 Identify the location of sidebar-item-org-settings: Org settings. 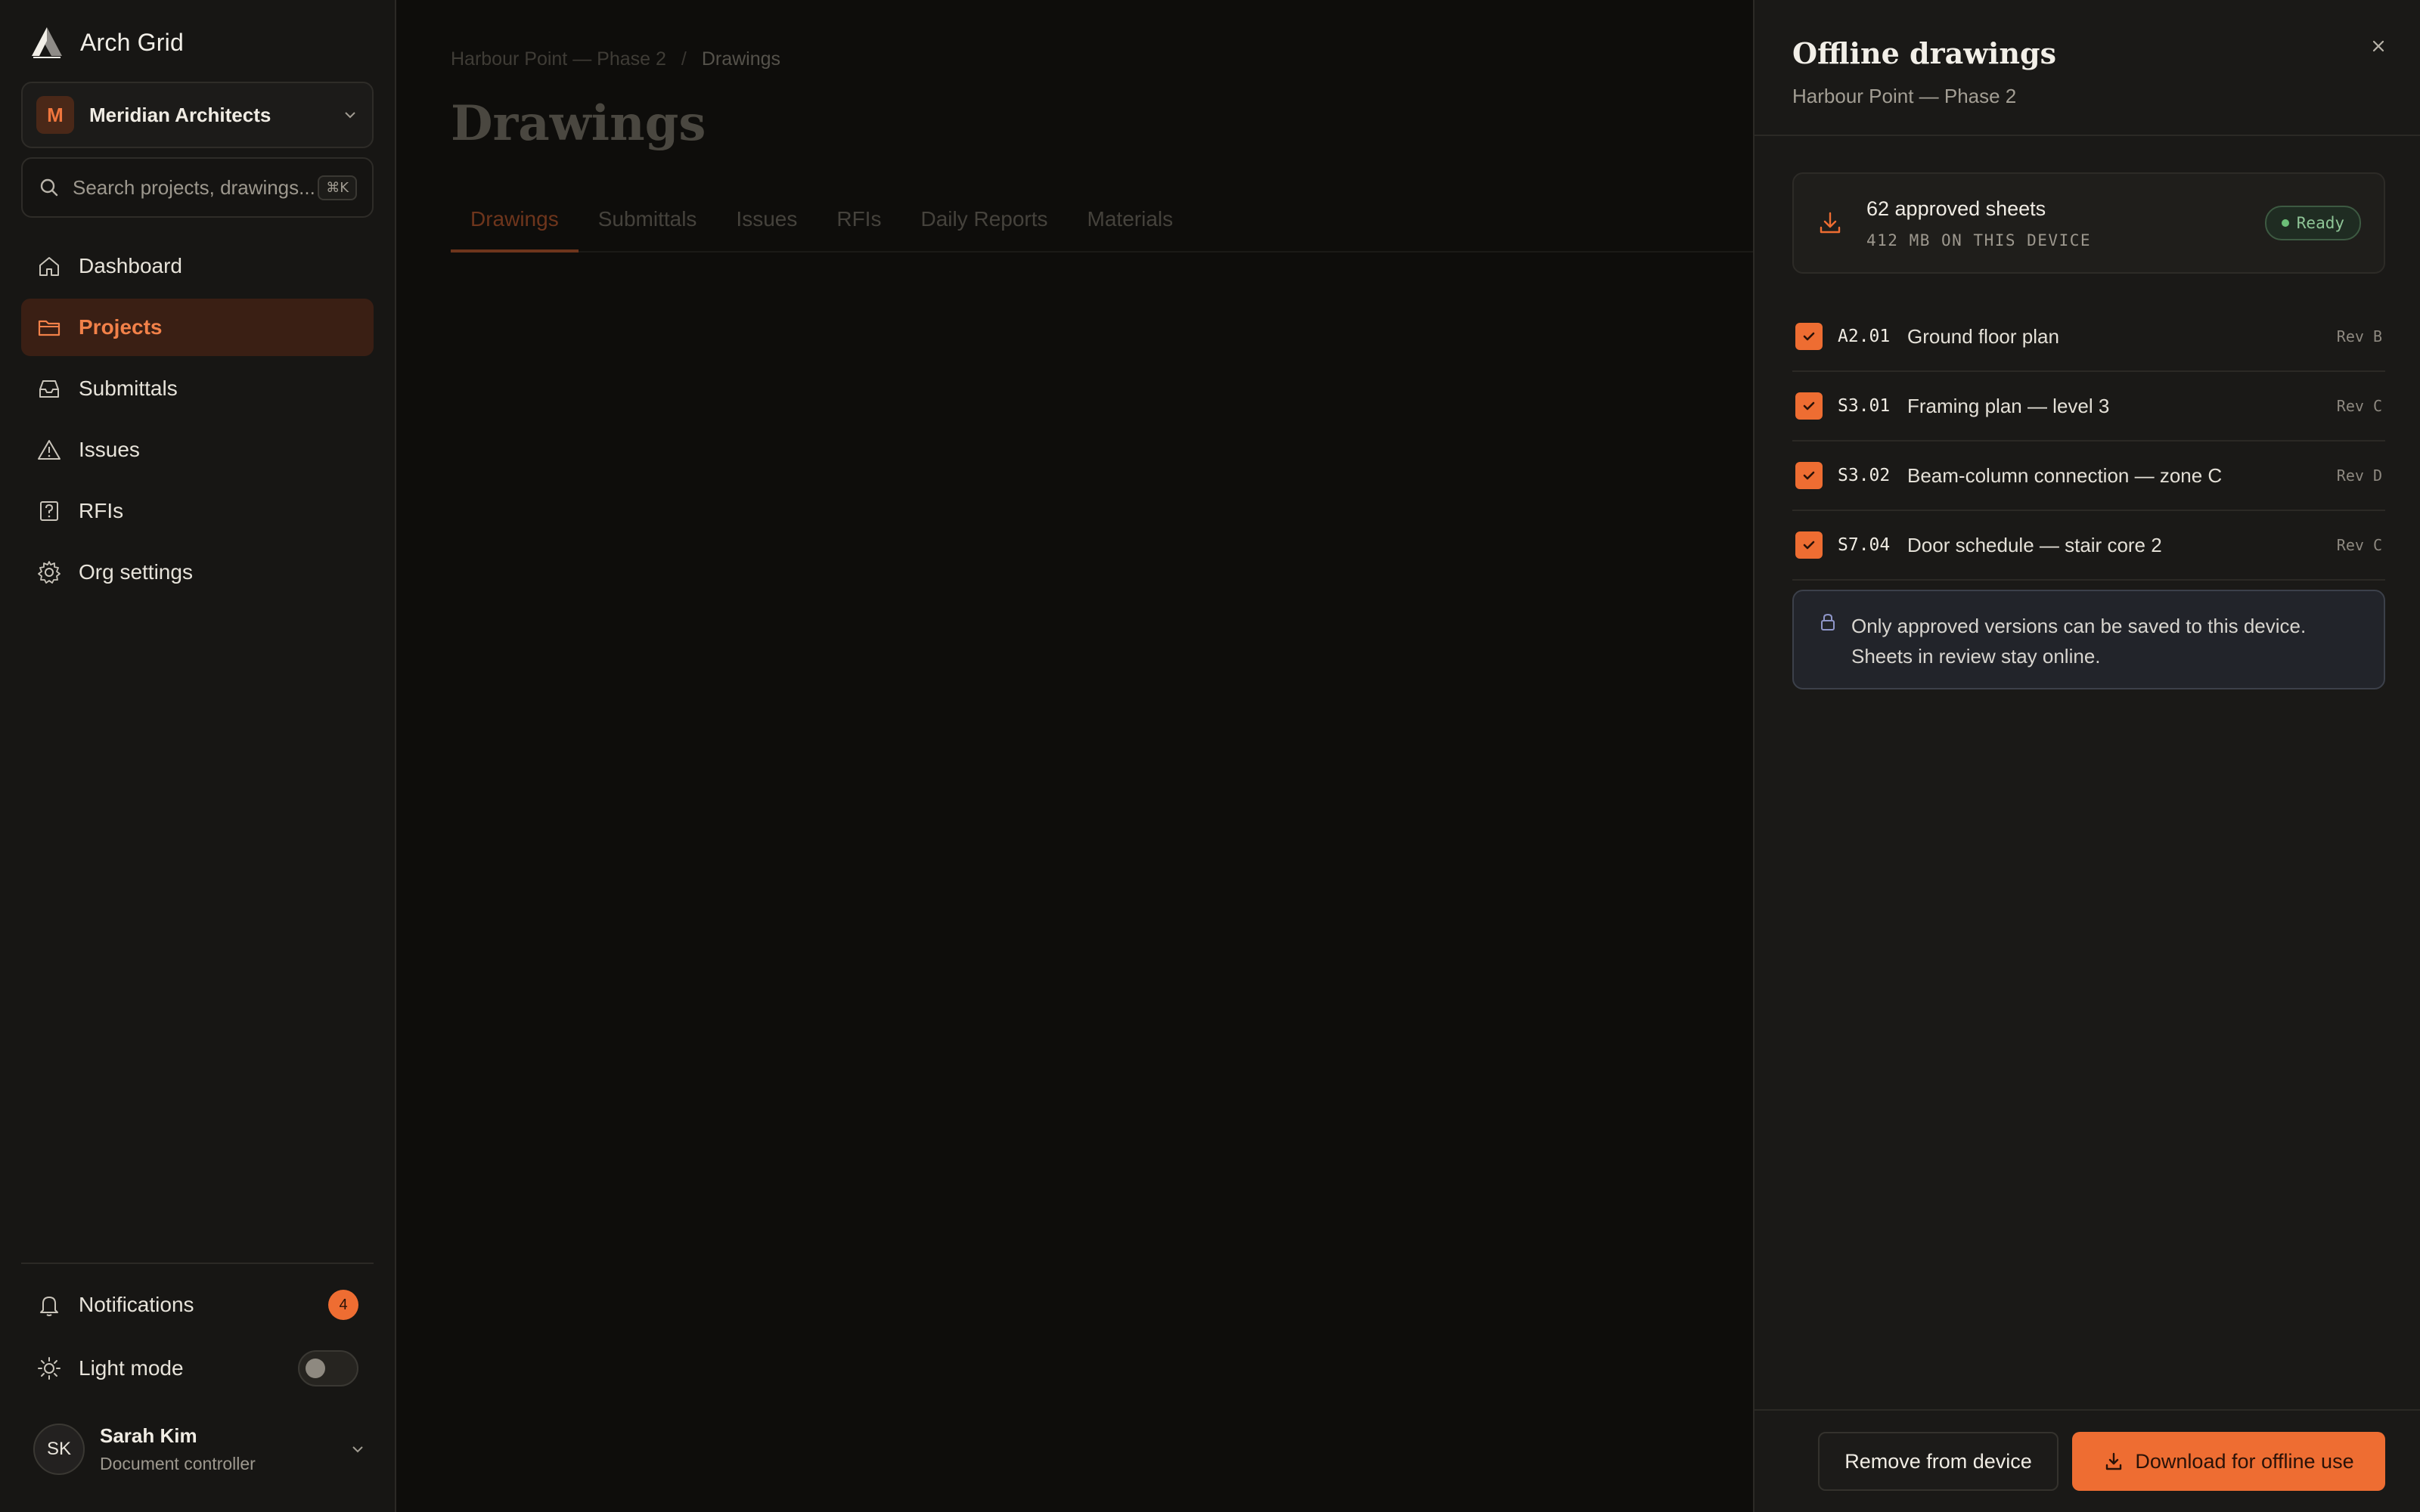
(197, 572).